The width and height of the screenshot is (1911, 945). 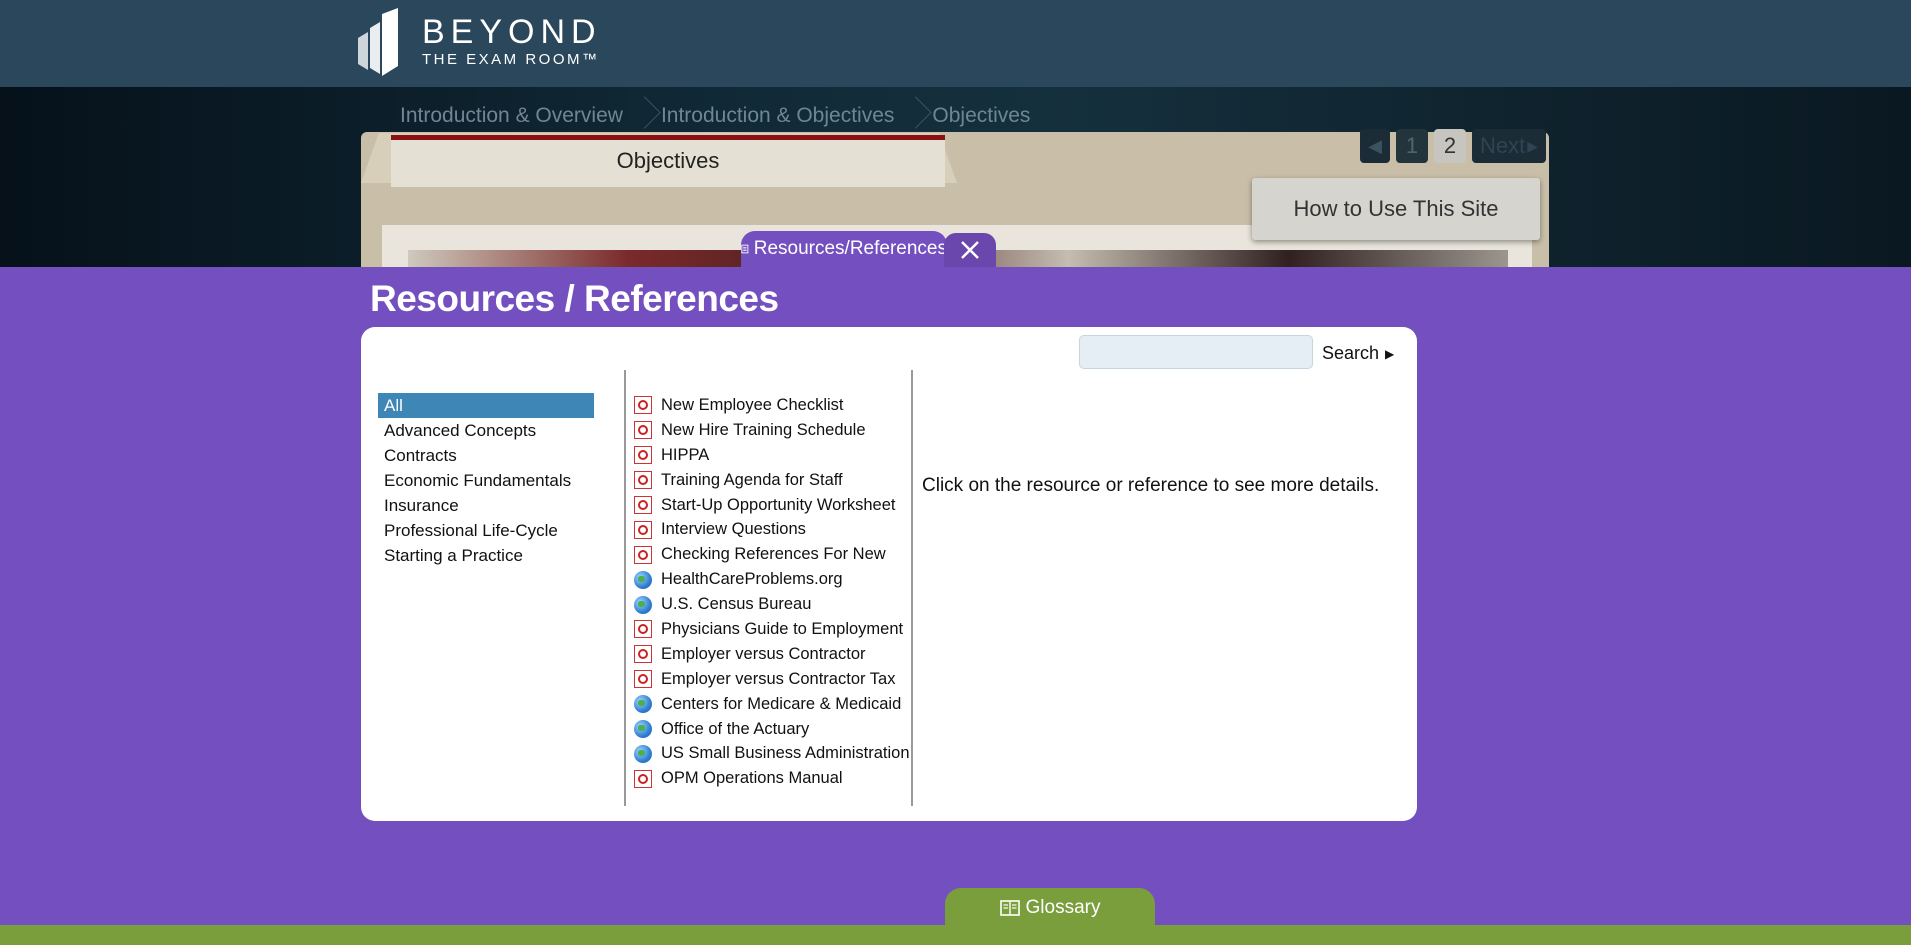 I want to click on resource-item: Physicians Guide to Employment, so click(x=770, y=629).